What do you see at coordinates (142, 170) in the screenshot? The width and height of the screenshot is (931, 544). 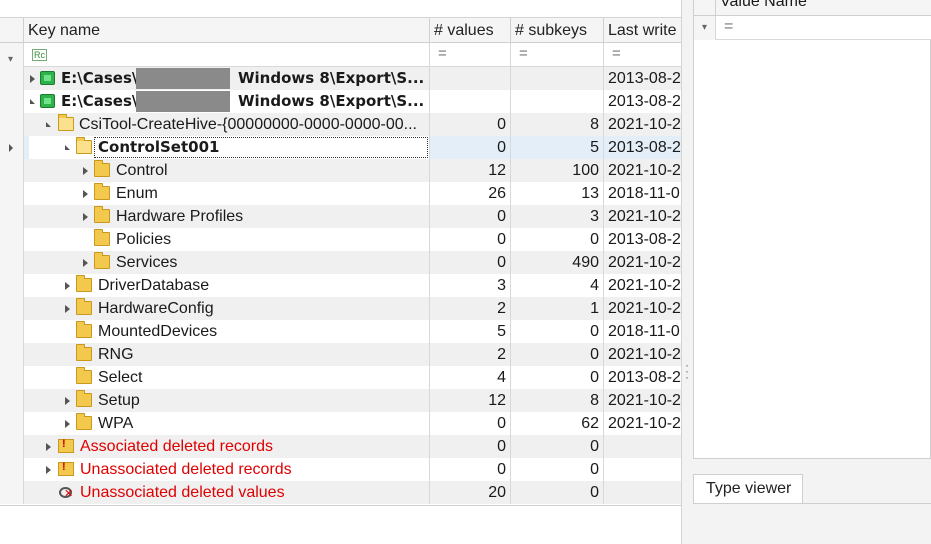 I see `key-name: Control` at bounding box center [142, 170].